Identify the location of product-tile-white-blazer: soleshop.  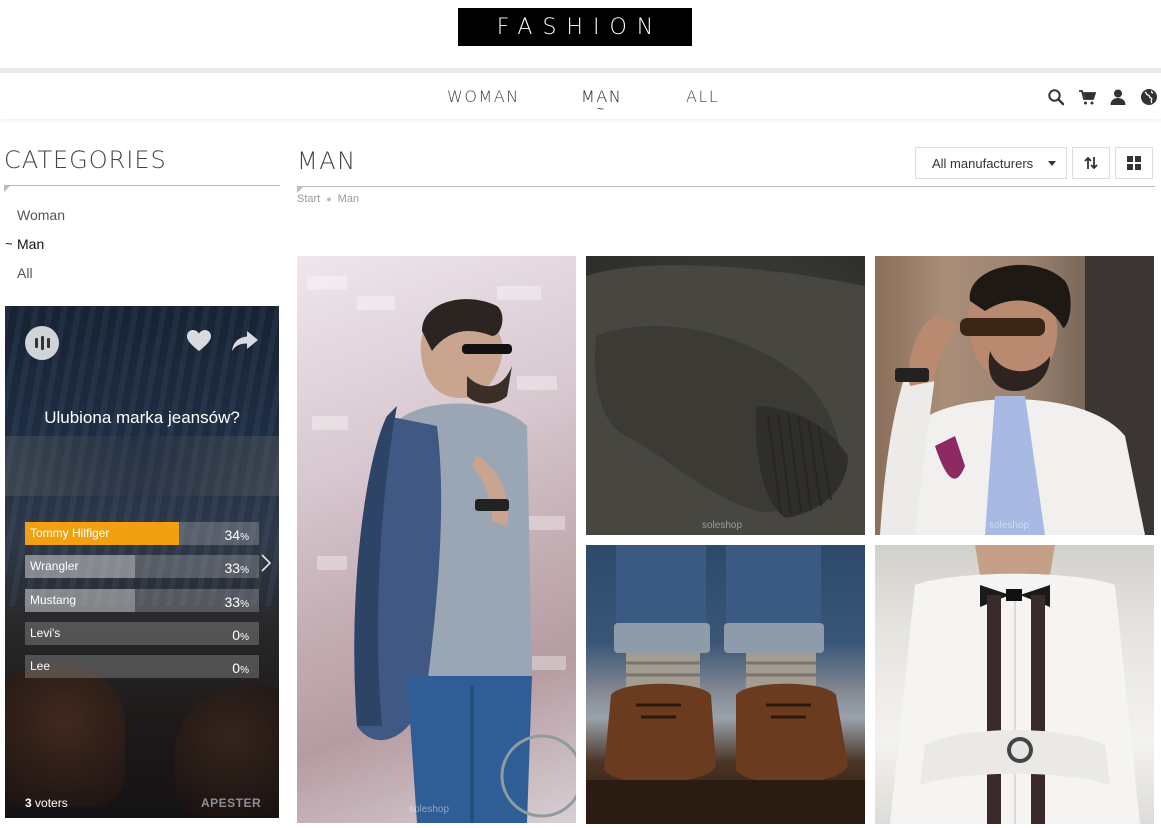
(1014, 395).